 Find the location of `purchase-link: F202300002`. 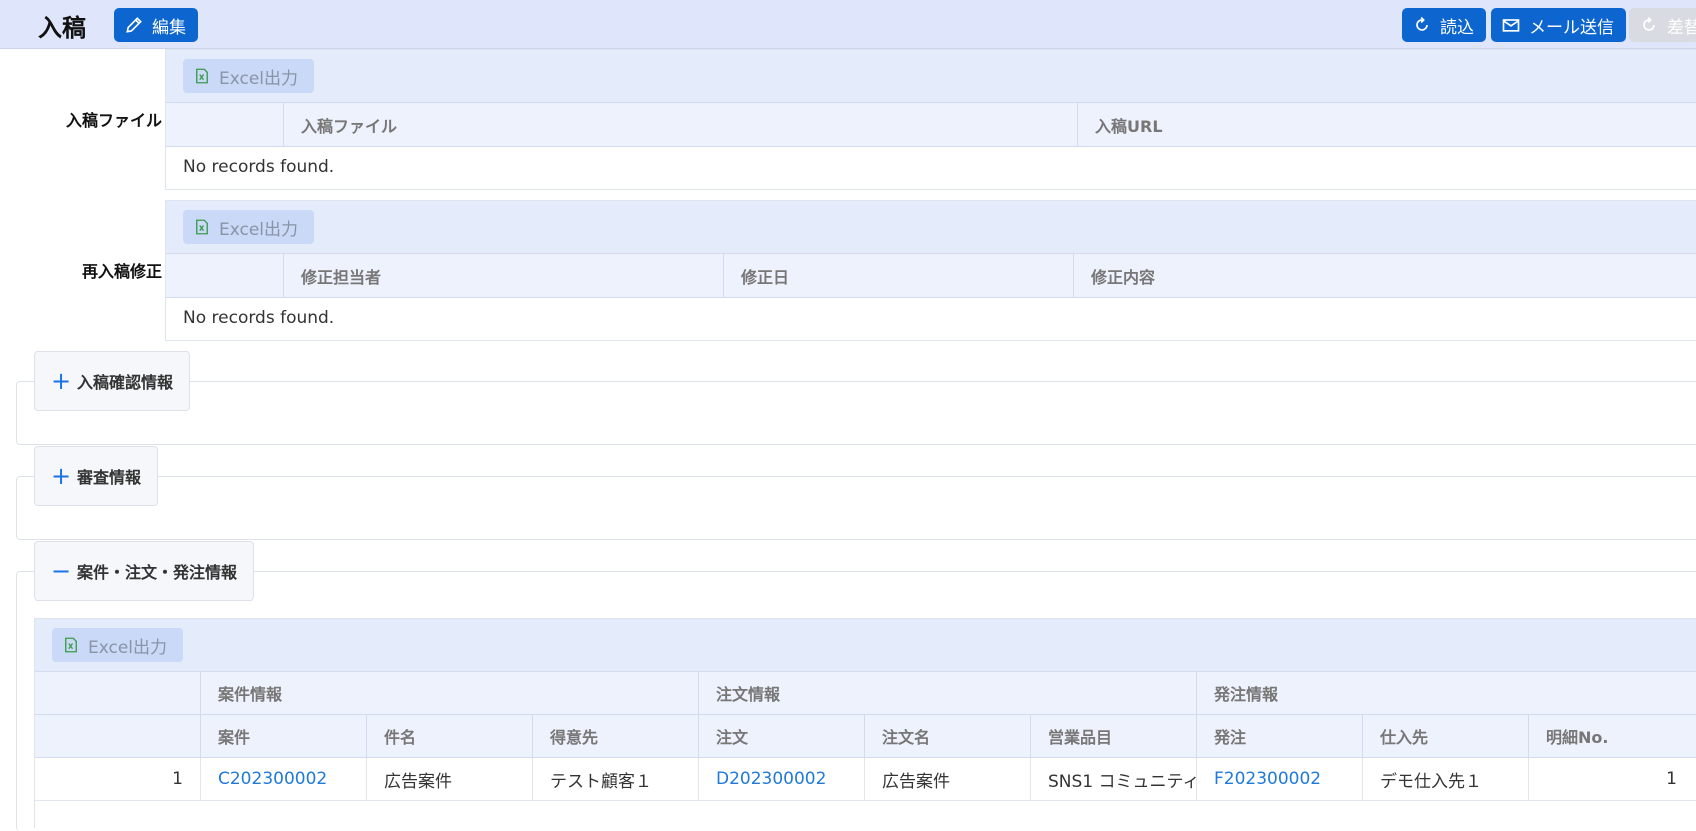

purchase-link: F202300002 is located at coordinates (1279, 779).